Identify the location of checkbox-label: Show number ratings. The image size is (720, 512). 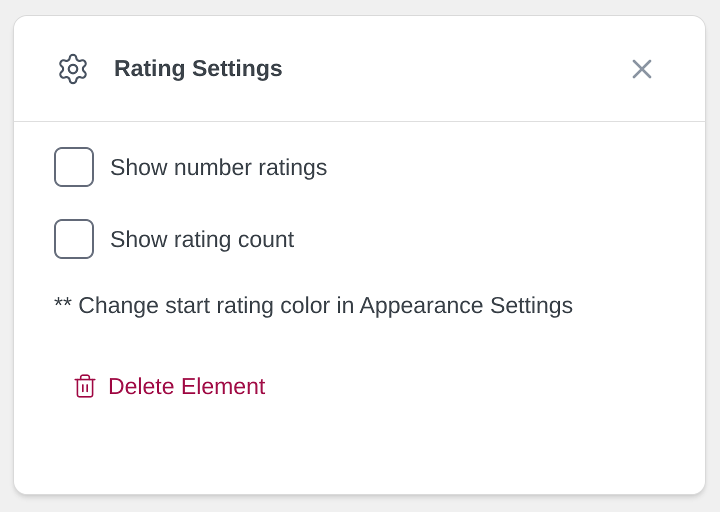
(219, 167).